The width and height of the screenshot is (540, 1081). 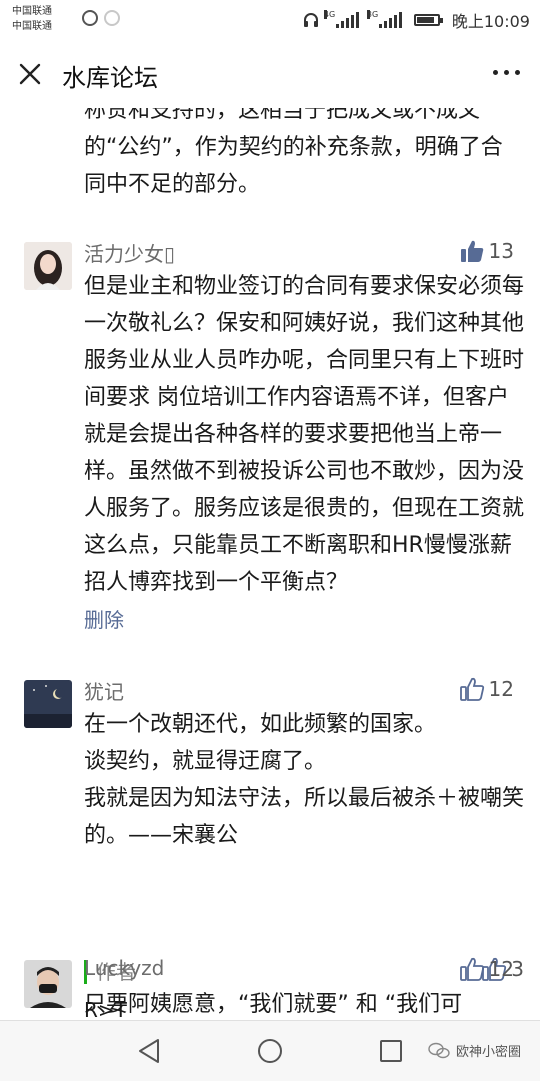 I want to click on carrier-2: 中国联通, so click(x=32, y=26).